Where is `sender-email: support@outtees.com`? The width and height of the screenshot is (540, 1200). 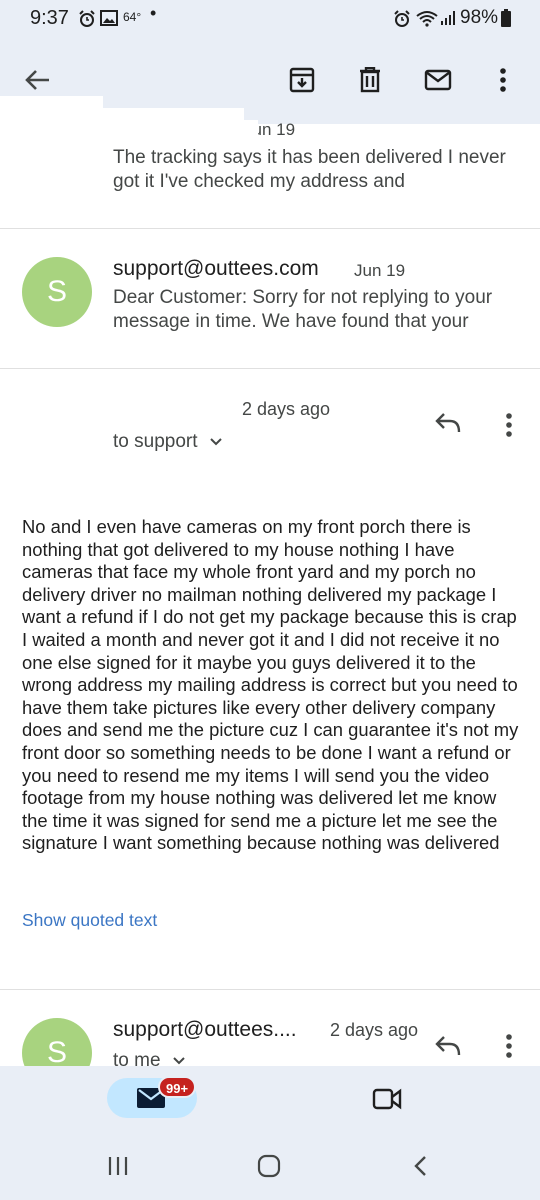 sender-email: support@outtees.com is located at coordinates (216, 268).